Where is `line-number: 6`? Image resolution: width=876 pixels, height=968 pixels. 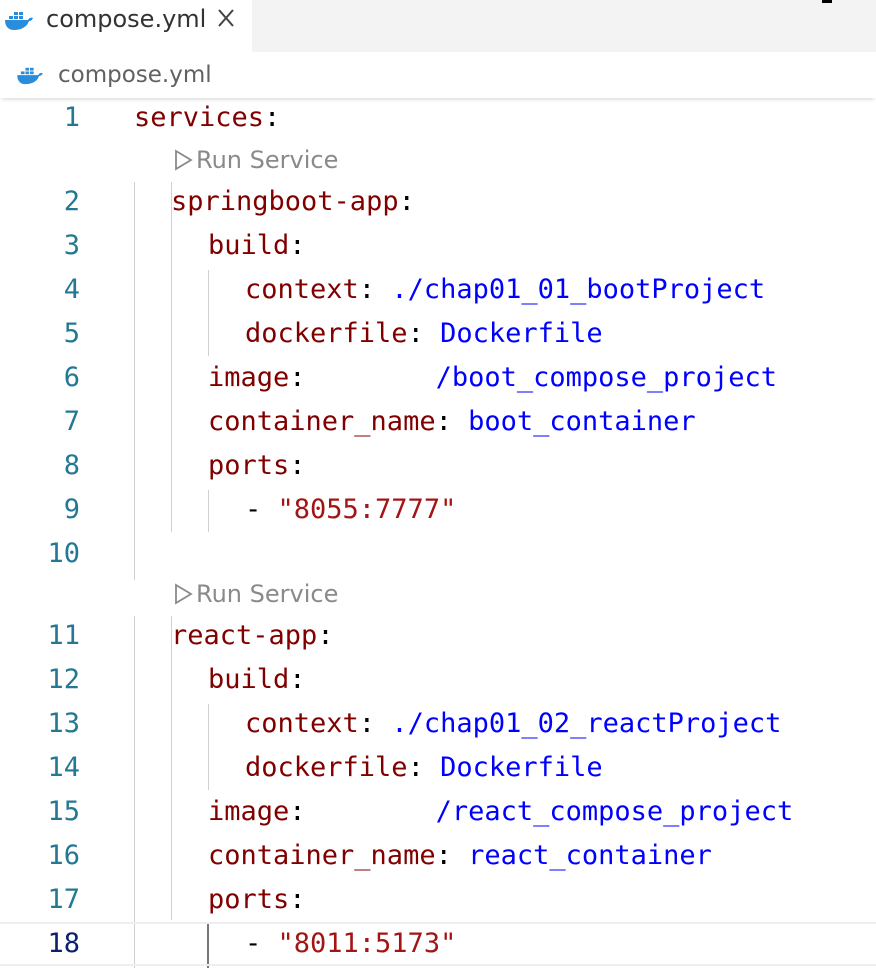 line-number: 6 is located at coordinates (71, 377).